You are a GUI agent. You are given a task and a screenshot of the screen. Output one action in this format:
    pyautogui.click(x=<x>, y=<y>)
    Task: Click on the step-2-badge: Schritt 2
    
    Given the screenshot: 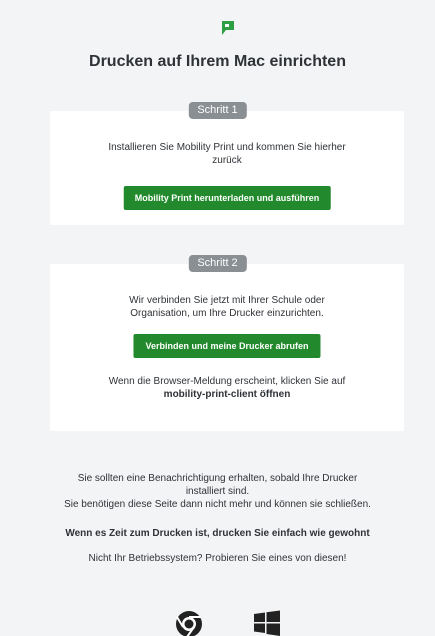 What is the action you would take?
    pyautogui.click(x=217, y=263)
    